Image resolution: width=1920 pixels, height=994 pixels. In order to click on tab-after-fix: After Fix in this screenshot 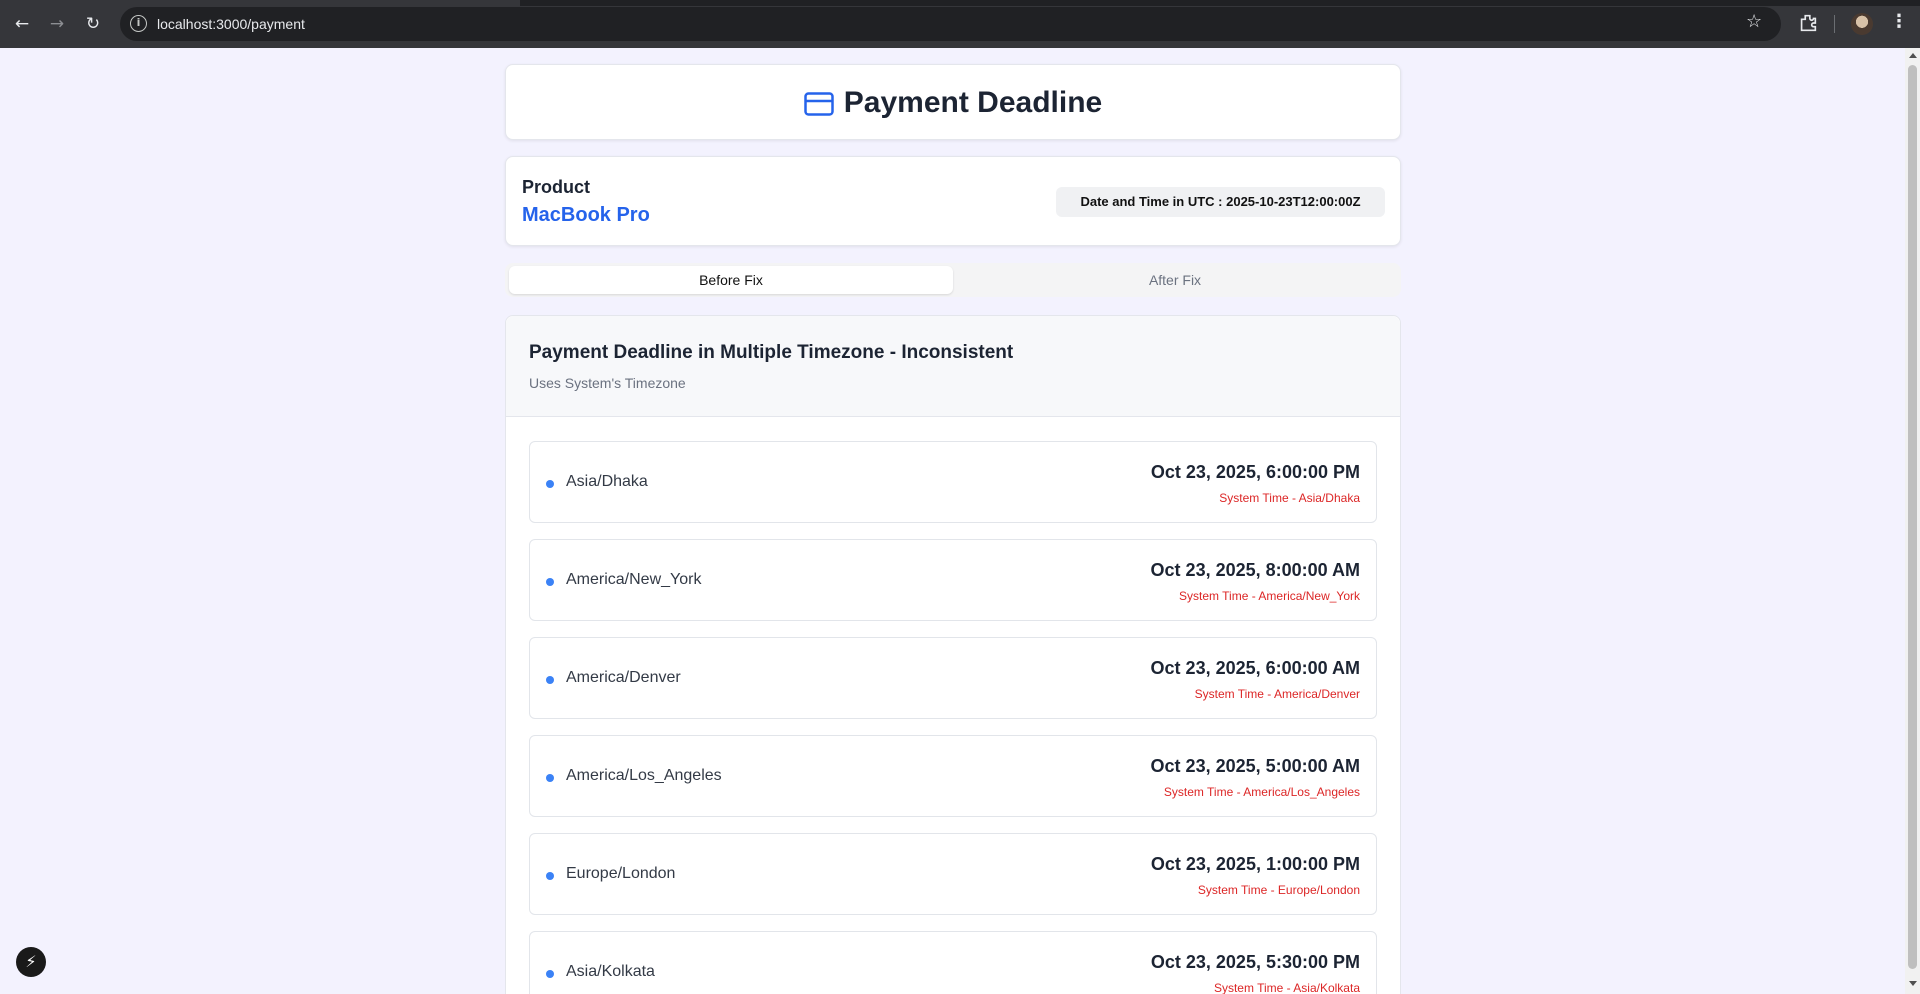, I will do `click(1175, 280)`.